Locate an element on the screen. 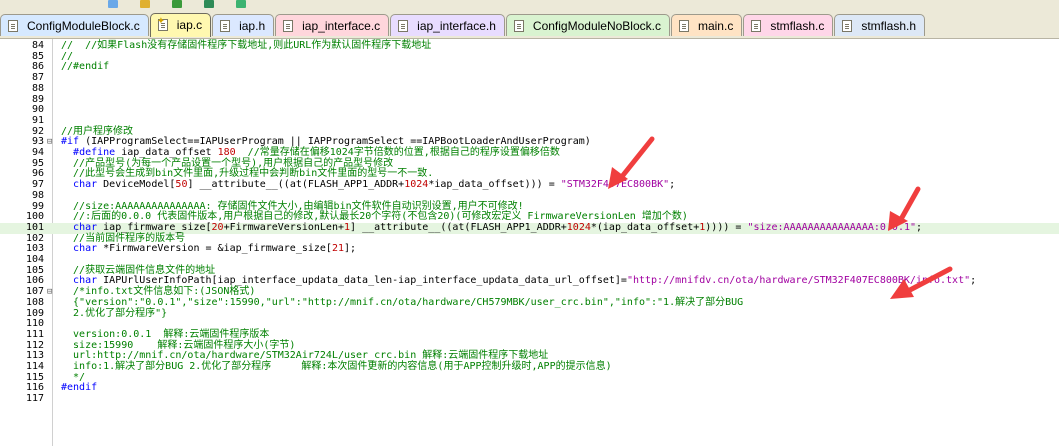 This screenshot has width=1059, height=446. line-number: 88 is located at coordinates (37, 88).